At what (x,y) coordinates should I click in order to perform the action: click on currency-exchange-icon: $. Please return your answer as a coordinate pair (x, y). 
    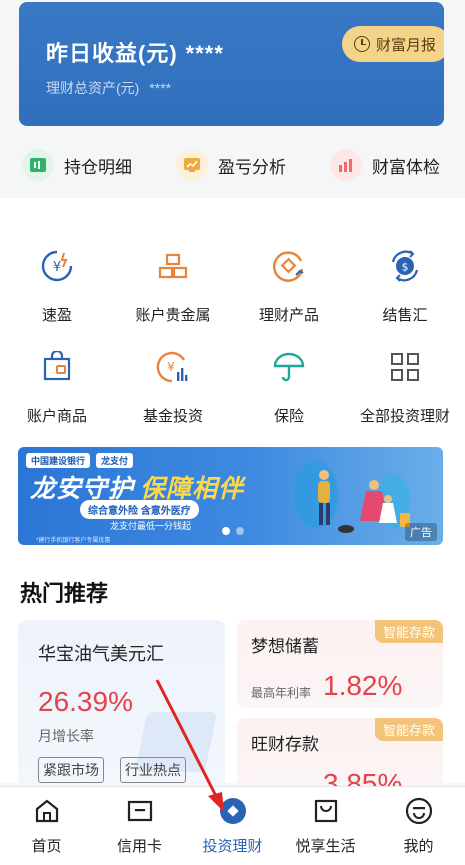
    Looking at the image, I should click on (405, 266).